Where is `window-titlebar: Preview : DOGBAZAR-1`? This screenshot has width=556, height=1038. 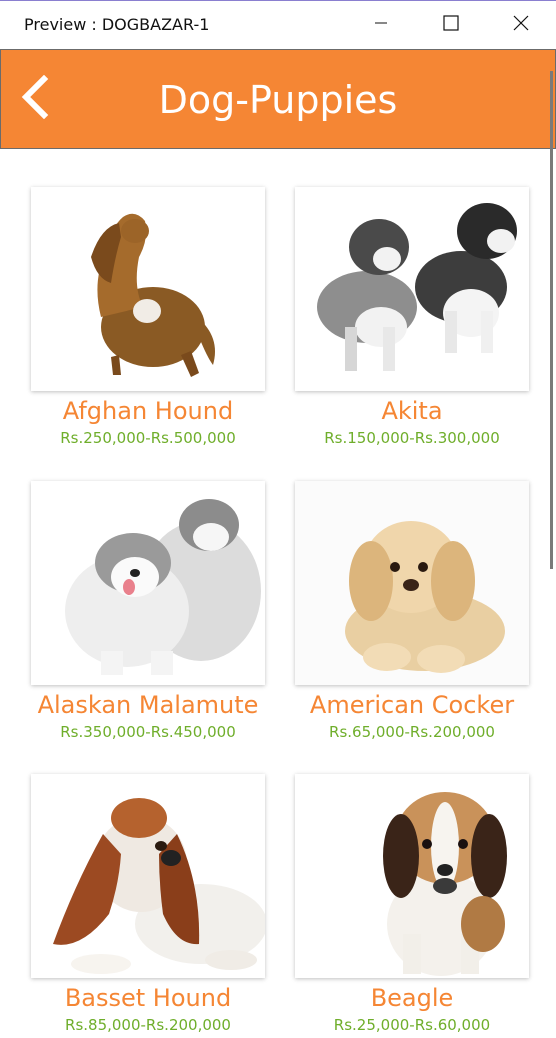 window-titlebar: Preview : DOGBAZAR-1 is located at coordinates (278, 25).